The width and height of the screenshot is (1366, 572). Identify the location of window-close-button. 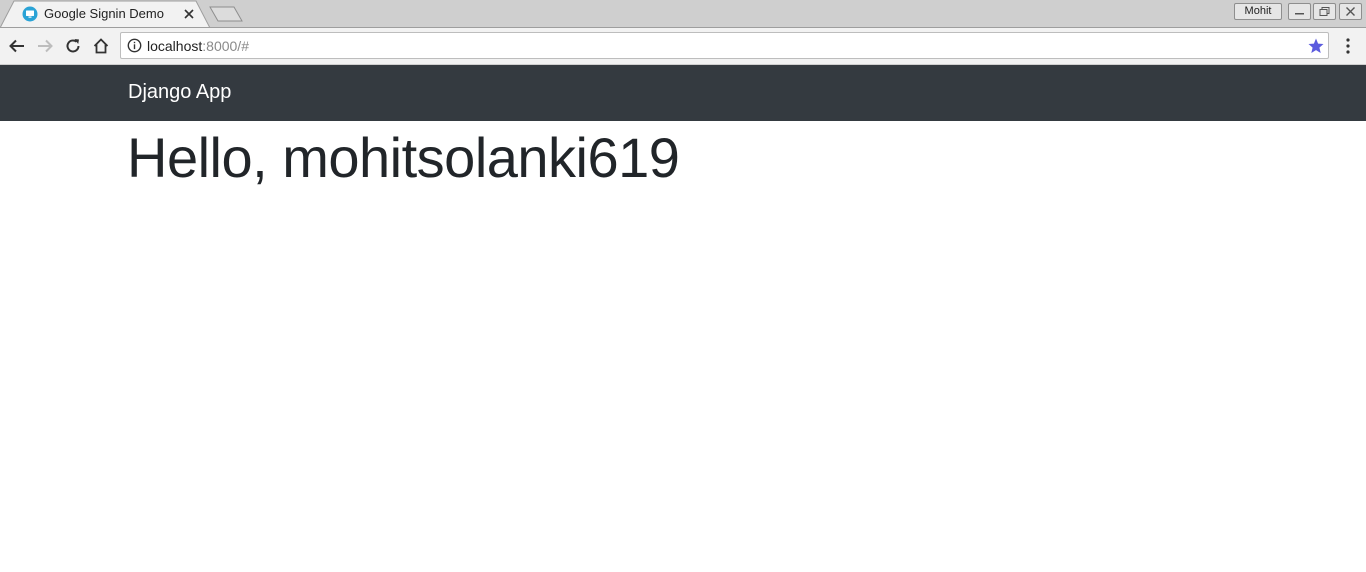
(1350, 11).